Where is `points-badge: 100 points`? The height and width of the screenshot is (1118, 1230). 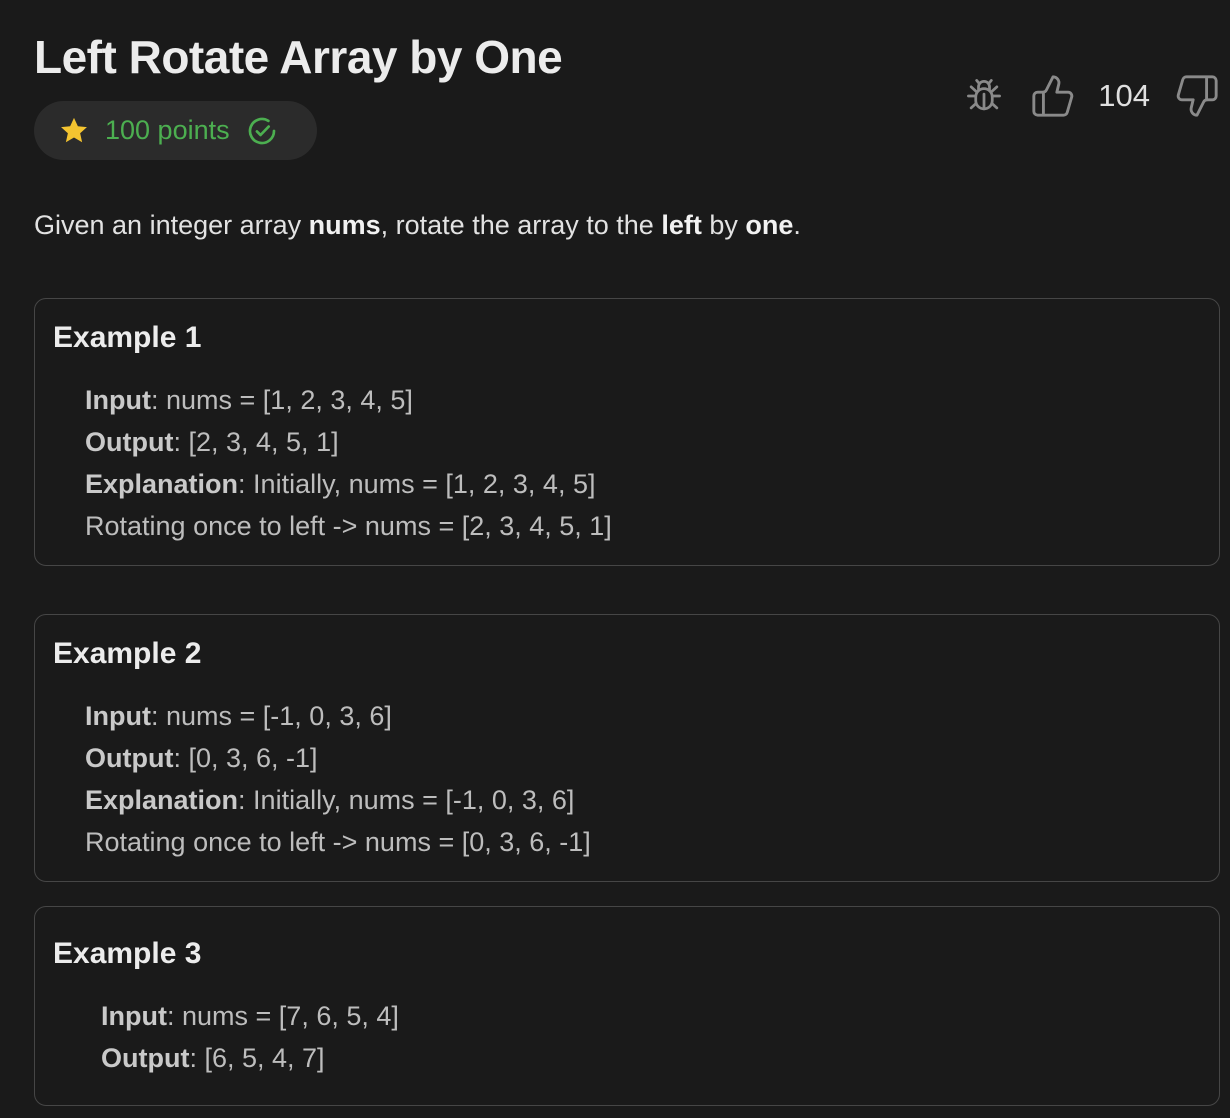 points-badge: 100 points is located at coordinates (175, 130).